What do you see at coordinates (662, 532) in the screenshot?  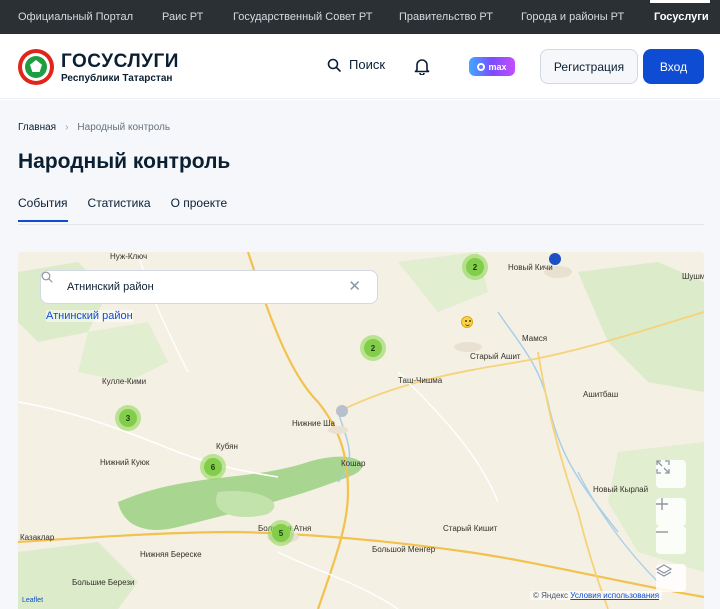 I see `minus-icon` at bounding box center [662, 532].